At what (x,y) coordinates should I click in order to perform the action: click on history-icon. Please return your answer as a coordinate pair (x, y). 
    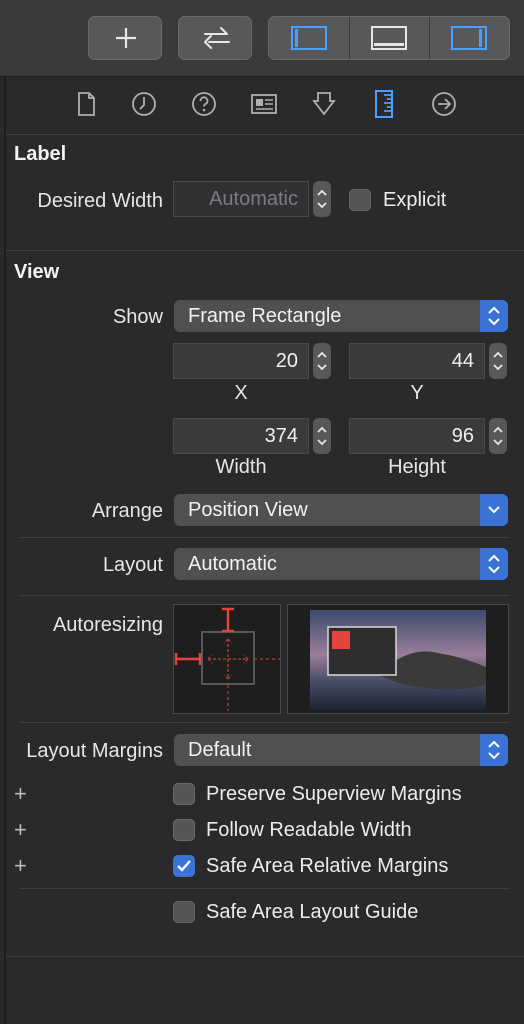
    Looking at the image, I should click on (144, 104).